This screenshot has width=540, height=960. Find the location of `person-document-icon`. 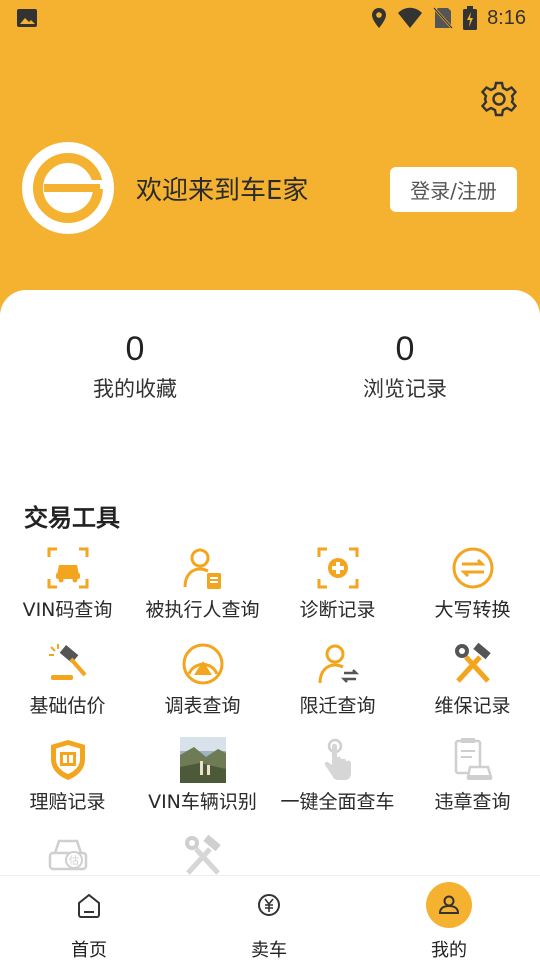

person-document-icon is located at coordinates (202, 568).